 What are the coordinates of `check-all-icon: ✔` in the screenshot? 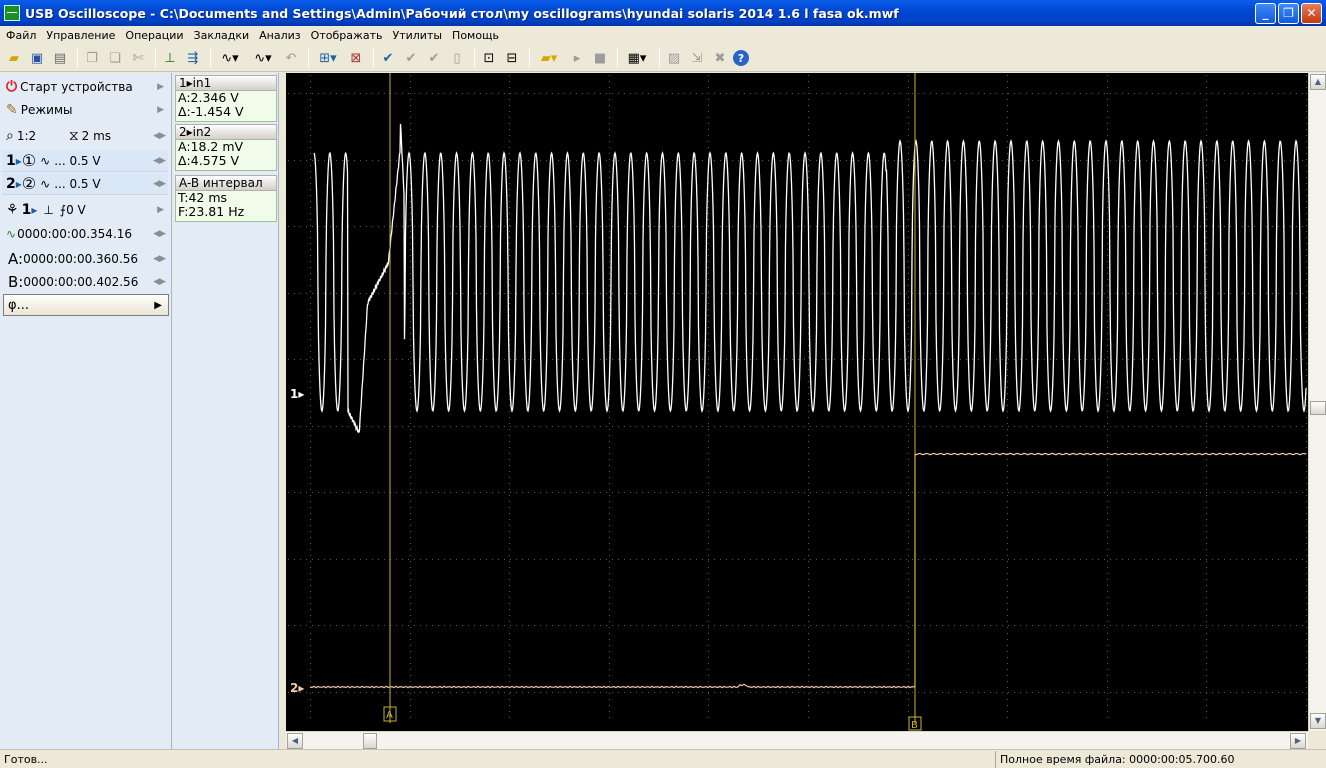 It's located at (434, 58).